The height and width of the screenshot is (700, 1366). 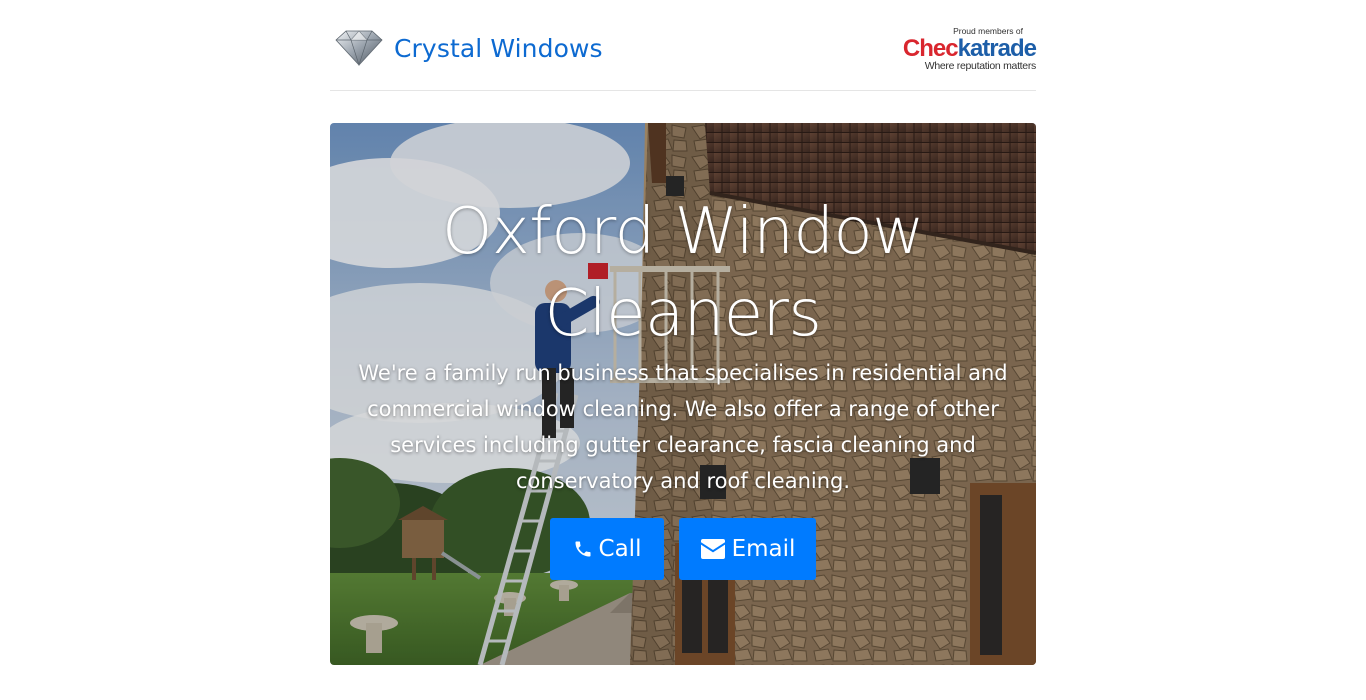 What do you see at coordinates (583, 549) in the screenshot?
I see `phone-icon` at bounding box center [583, 549].